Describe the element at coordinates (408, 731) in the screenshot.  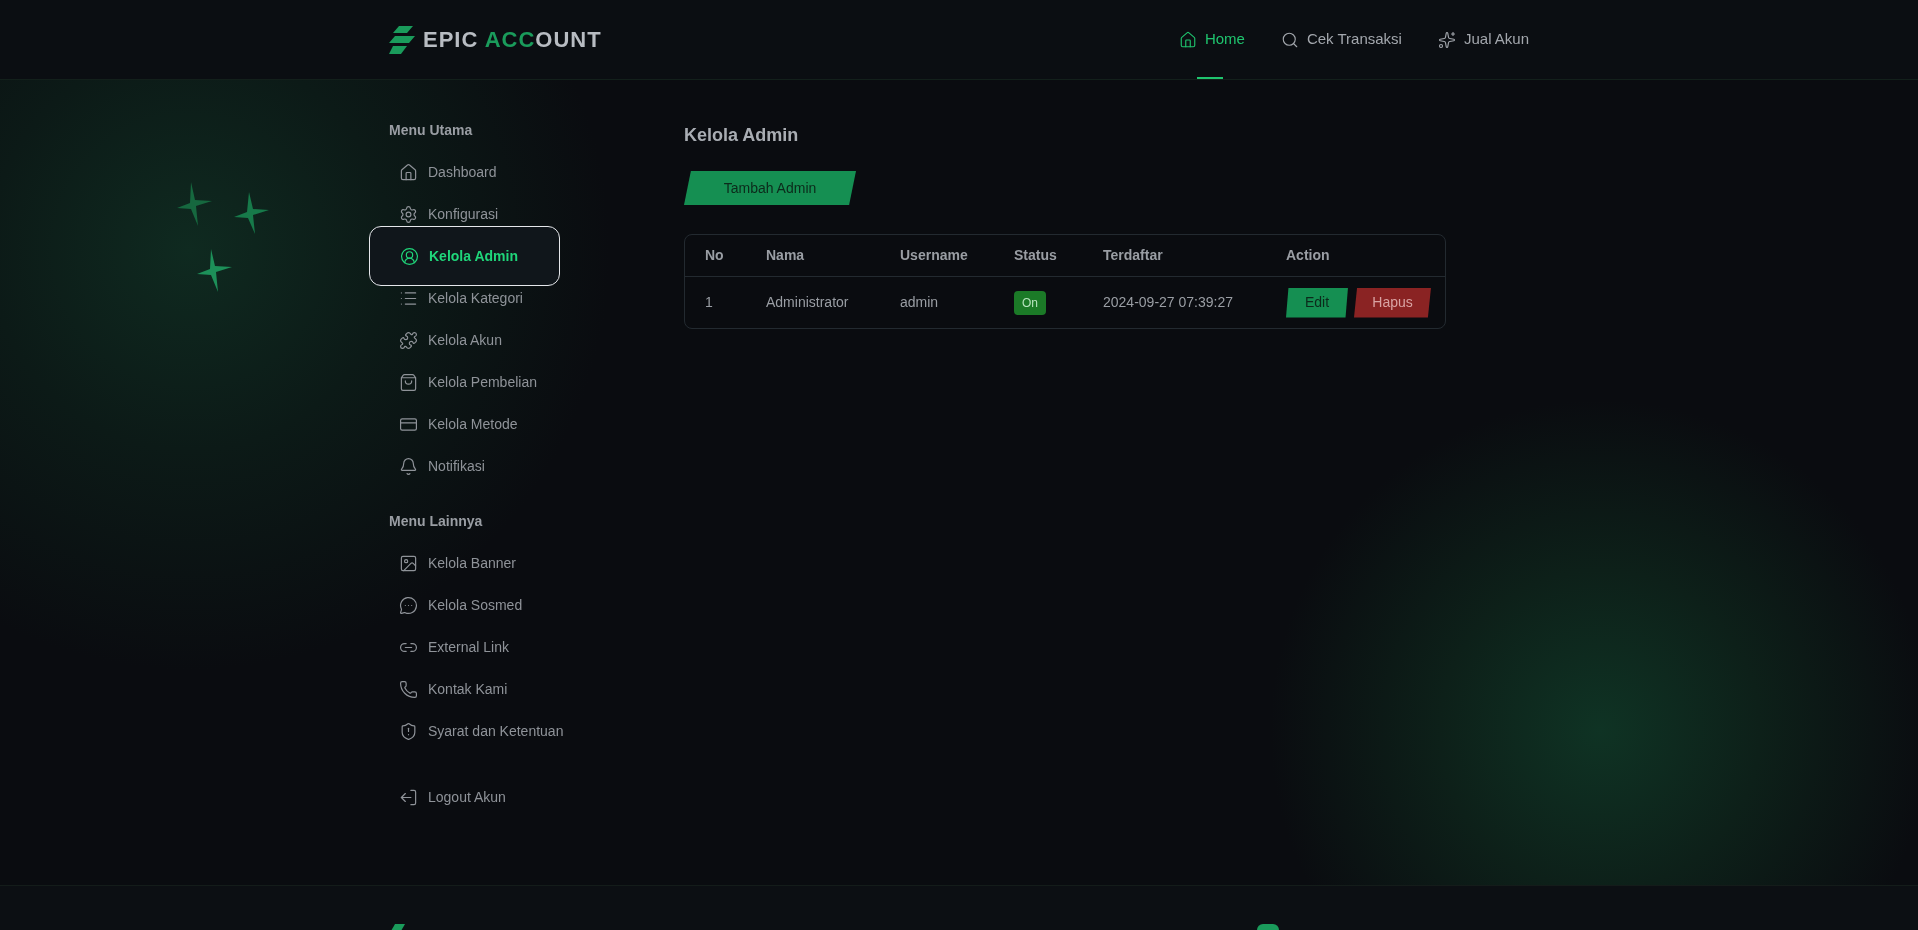
I see `shield-icon` at that location.